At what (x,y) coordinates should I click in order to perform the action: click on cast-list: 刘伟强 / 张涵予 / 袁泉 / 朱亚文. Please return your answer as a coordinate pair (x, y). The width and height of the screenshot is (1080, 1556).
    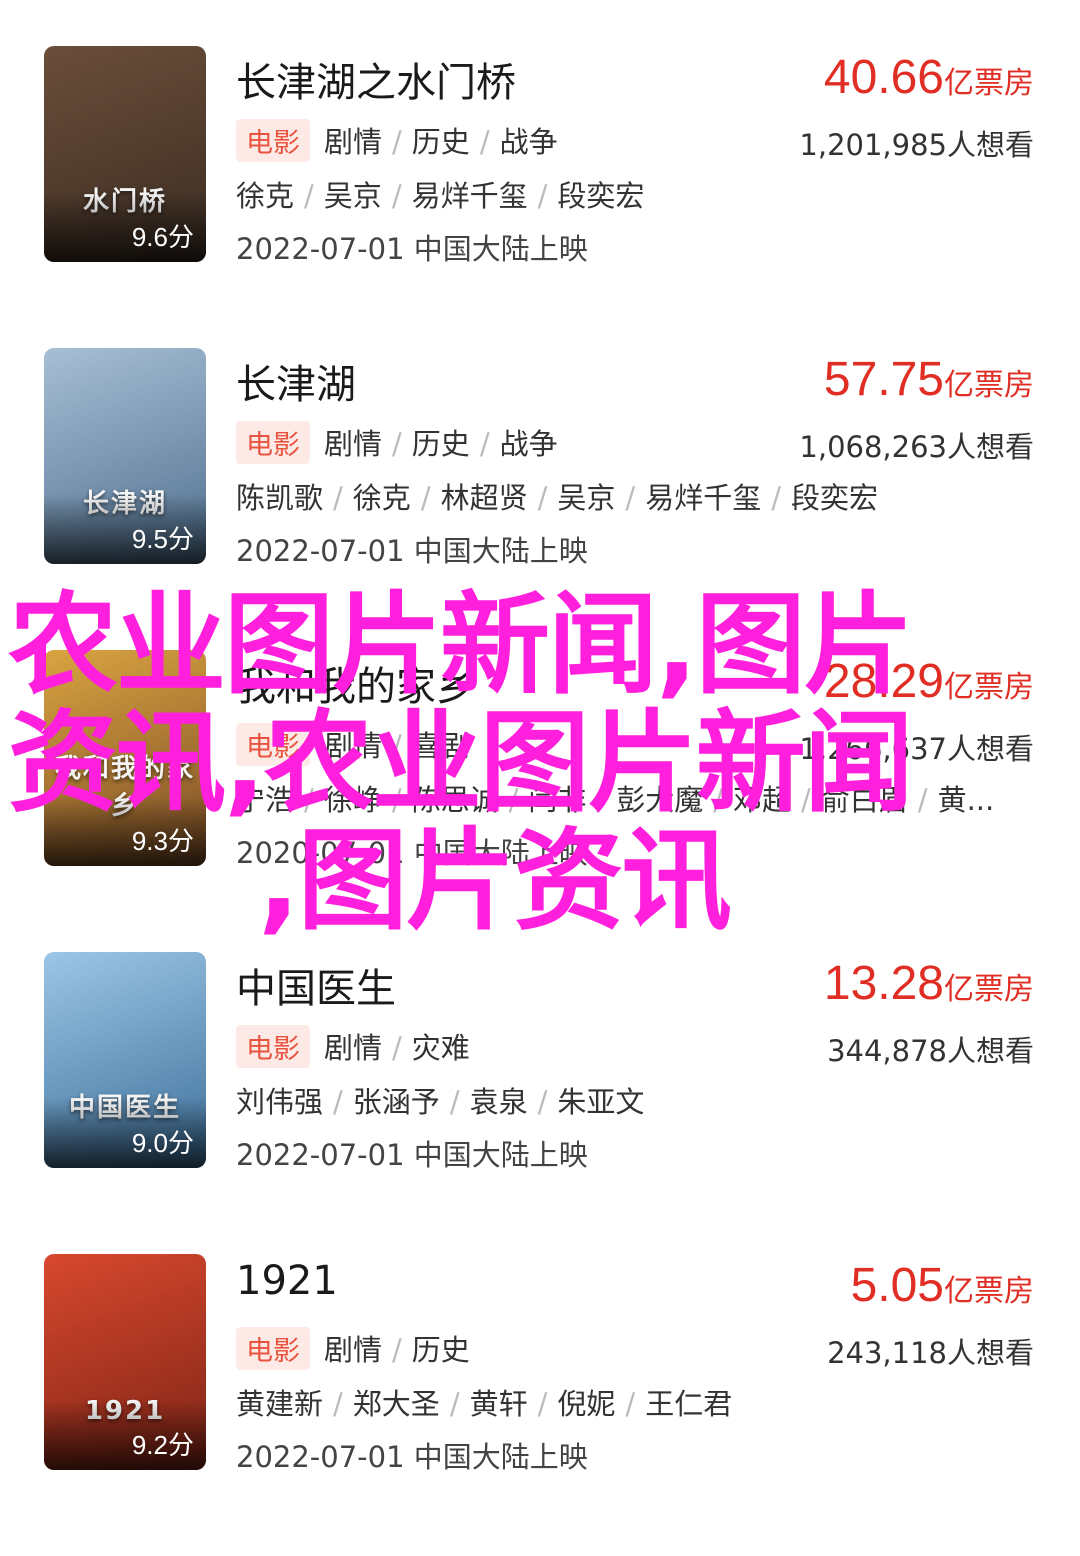
    Looking at the image, I should click on (440, 1100).